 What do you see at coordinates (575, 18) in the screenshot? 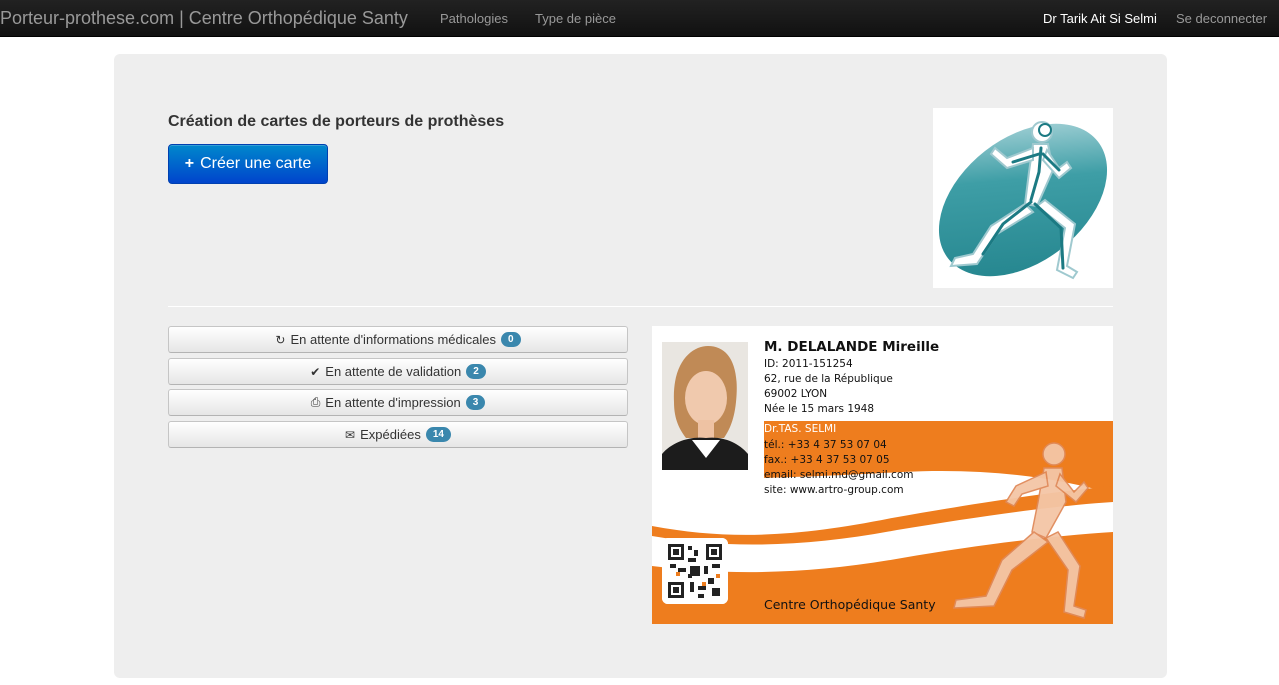
I see `nav-type-de-piece: Type de pièce` at bounding box center [575, 18].